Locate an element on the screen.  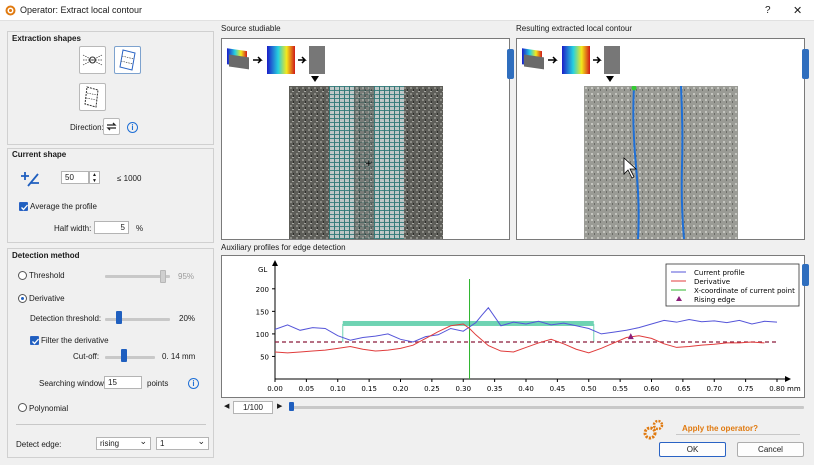
filter-derivative-label: Filter the derivative is located at coordinates (75, 340).